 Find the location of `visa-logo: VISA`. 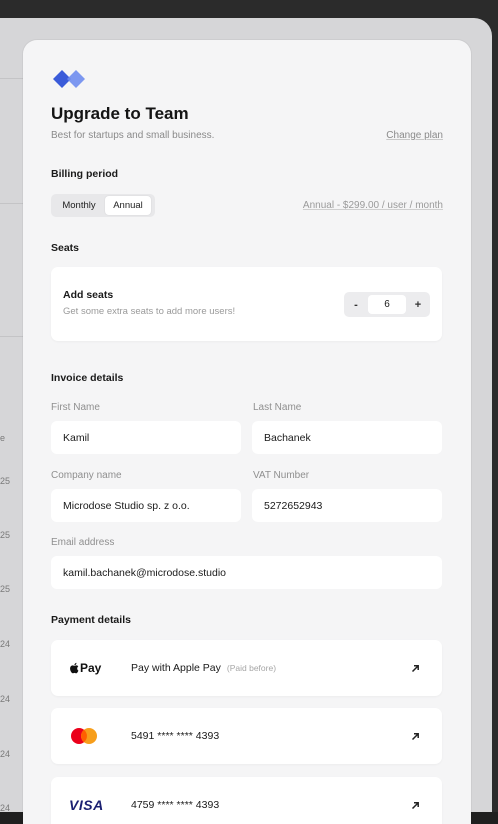

visa-logo: VISA is located at coordinates (86, 800).